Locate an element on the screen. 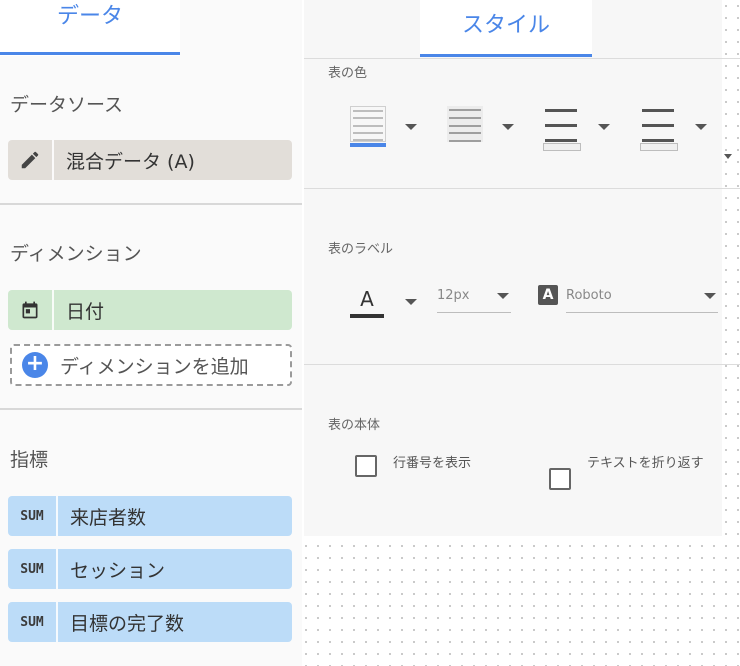 Image resolution: width=740 pixels, height=666 pixels. tab-style: スタイル is located at coordinates (506, 28).